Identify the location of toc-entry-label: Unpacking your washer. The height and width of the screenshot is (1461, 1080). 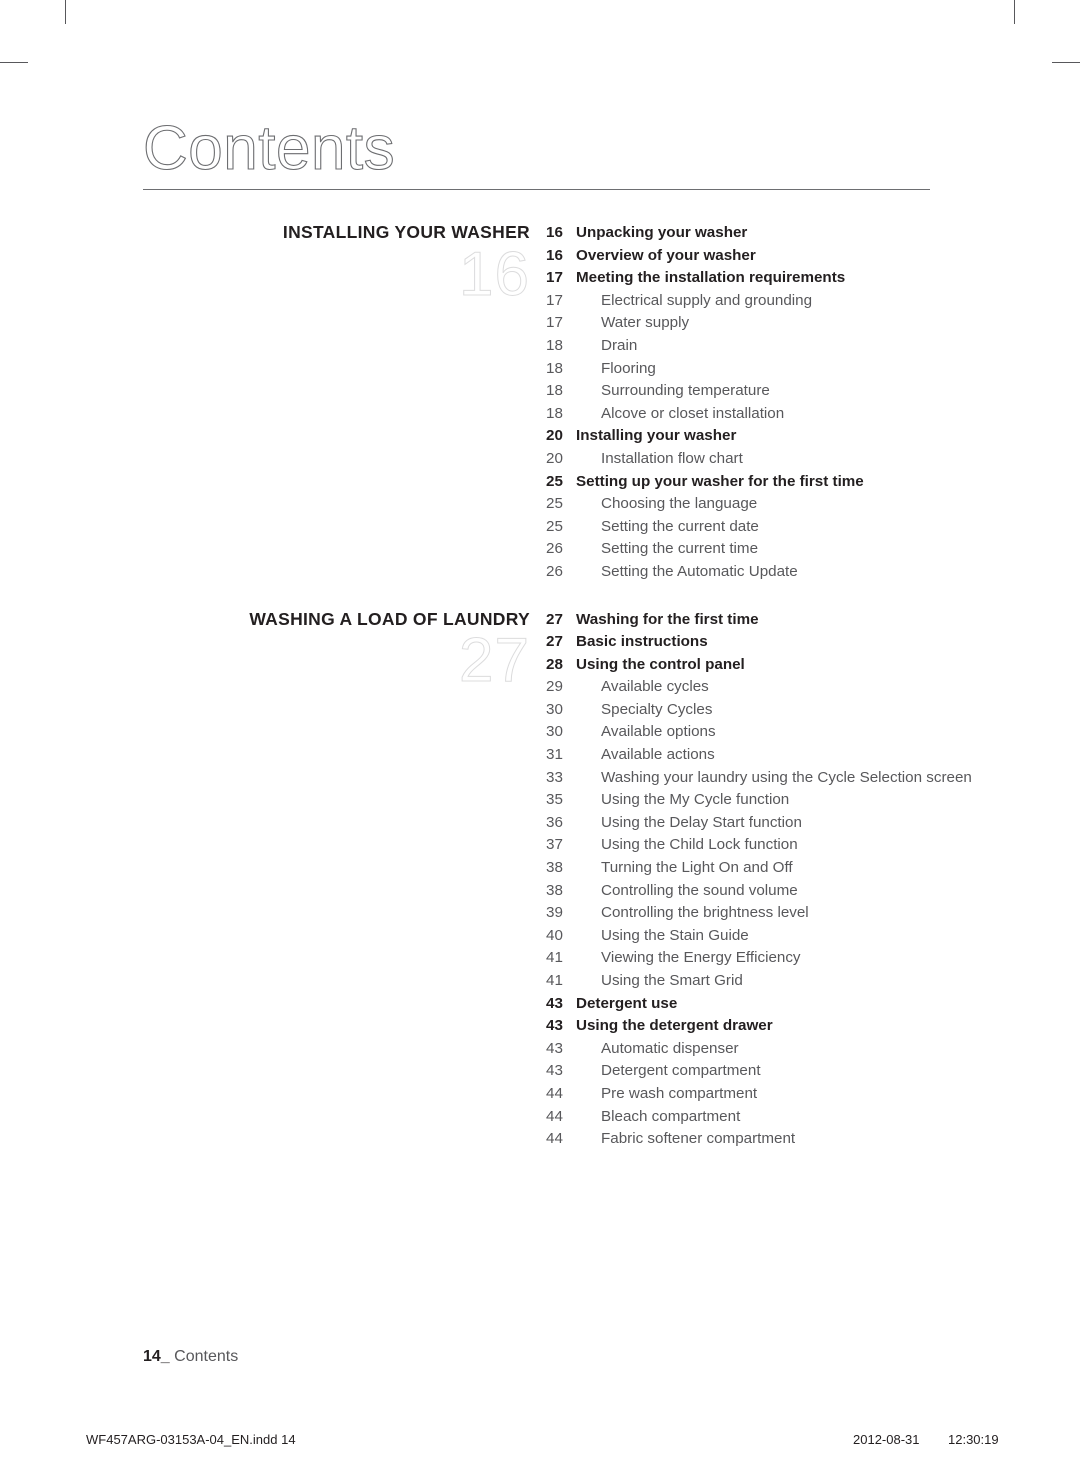
(662, 232).